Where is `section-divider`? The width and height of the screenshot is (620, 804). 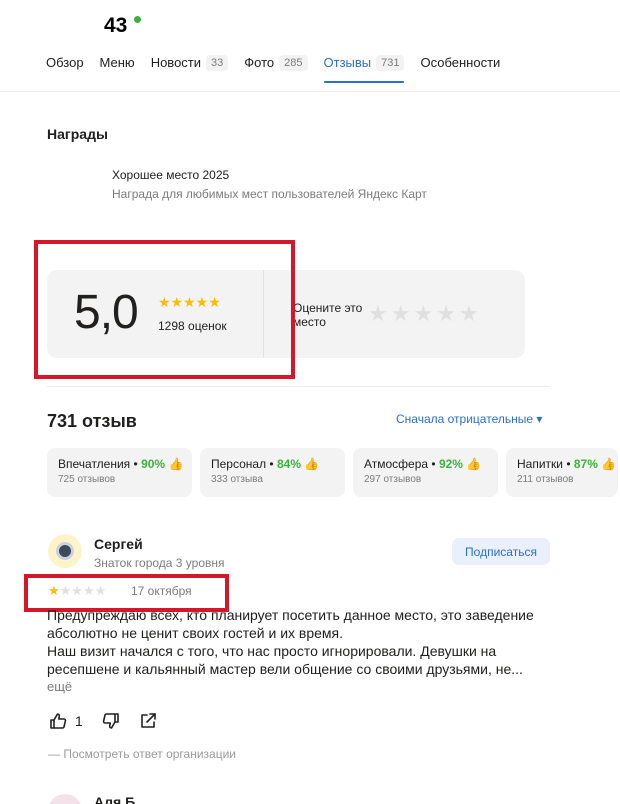
section-divider is located at coordinates (298, 386).